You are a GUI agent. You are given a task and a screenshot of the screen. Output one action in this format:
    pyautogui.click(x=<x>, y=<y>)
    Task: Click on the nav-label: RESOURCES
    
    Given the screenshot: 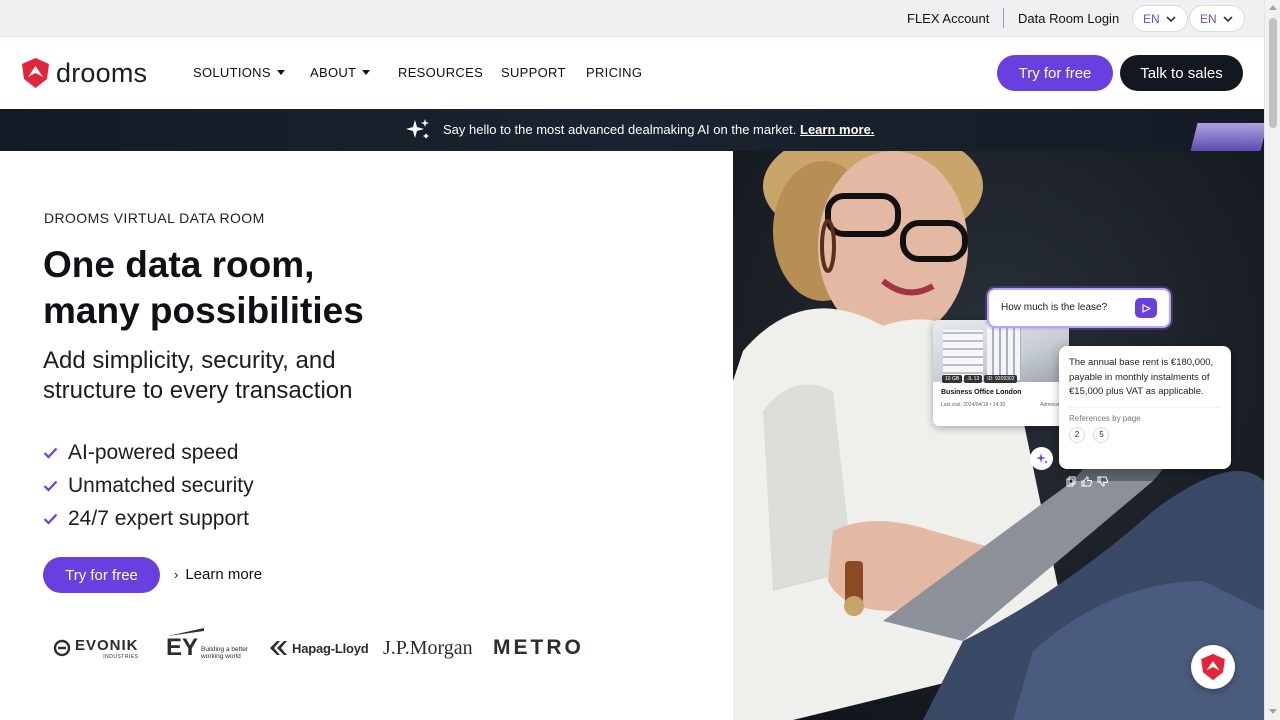 What is the action you would take?
    pyautogui.click(x=441, y=72)
    